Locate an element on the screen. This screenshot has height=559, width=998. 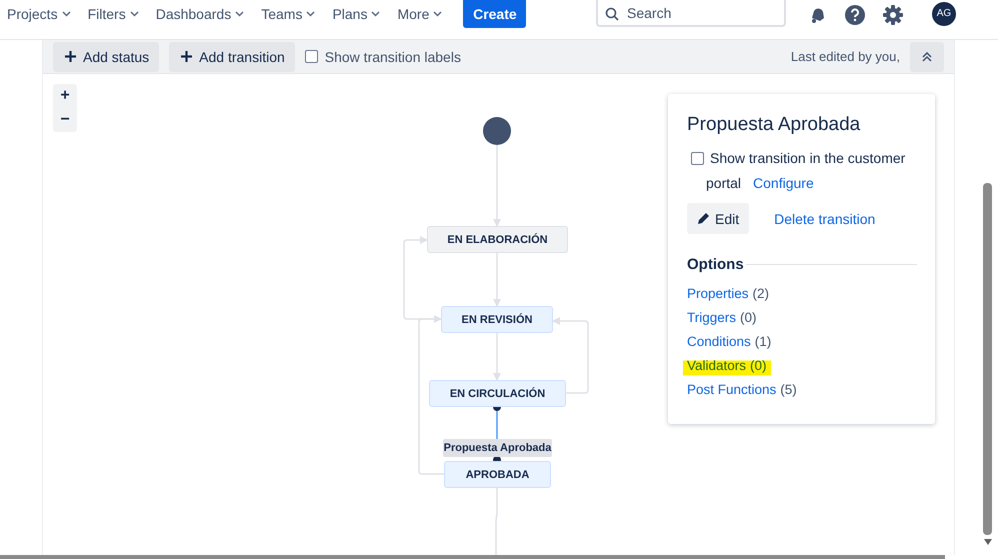
nav-menu: Teams is located at coordinates (288, 14).